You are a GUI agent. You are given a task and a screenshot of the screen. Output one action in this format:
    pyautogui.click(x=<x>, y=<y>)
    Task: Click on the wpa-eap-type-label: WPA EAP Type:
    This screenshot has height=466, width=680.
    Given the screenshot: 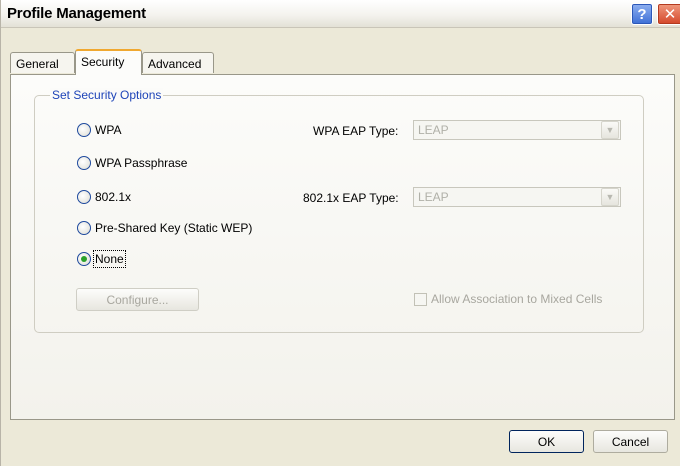 What is the action you would take?
    pyautogui.click(x=356, y=131)
    